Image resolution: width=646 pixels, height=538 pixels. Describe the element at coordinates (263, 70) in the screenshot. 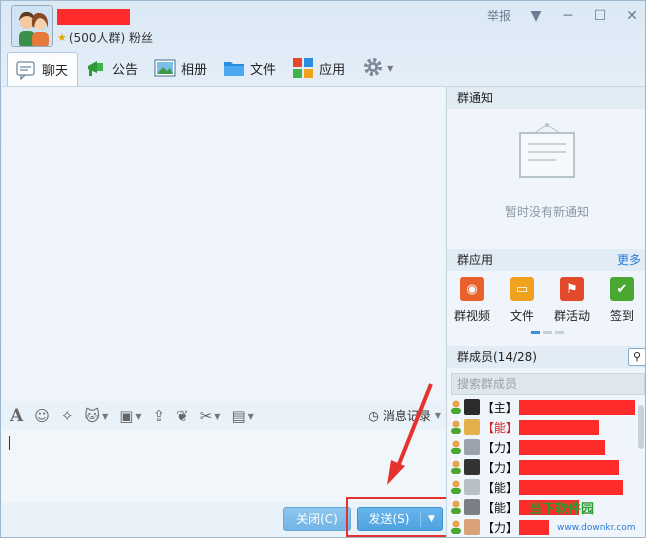

I see `tab-files-label: 文件` at that location.